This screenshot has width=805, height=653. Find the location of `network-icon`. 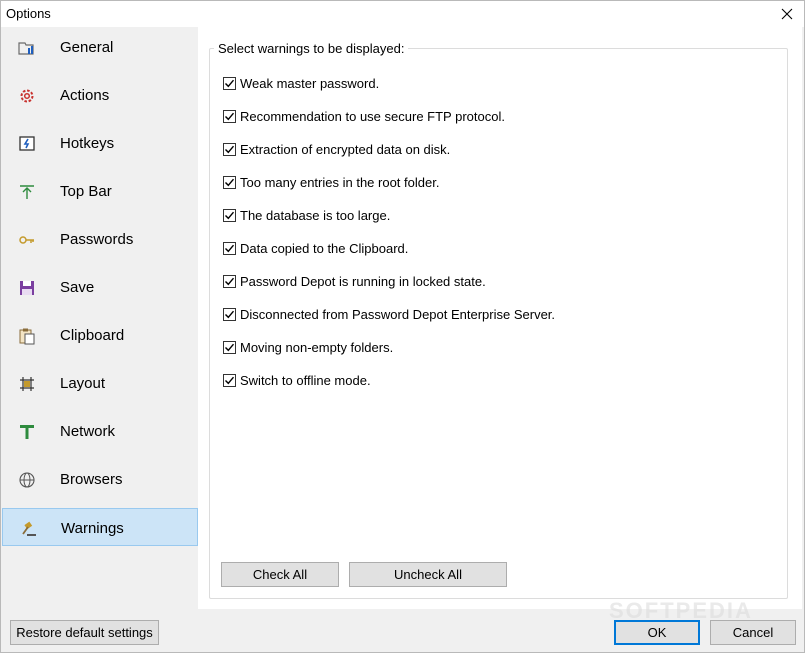

network-icon is located at coordinates (27, 432).